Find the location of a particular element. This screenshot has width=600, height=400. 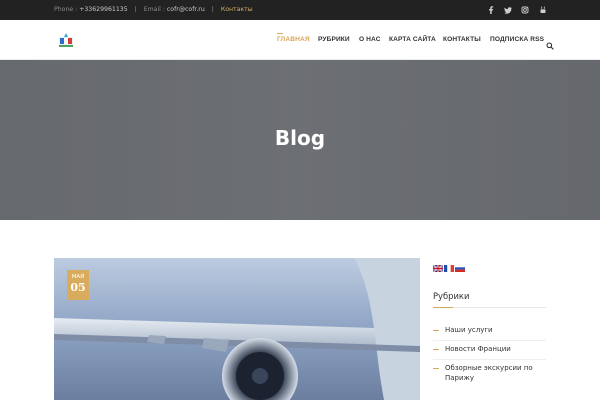

facebook-icon is located at coordinates (491, 10).